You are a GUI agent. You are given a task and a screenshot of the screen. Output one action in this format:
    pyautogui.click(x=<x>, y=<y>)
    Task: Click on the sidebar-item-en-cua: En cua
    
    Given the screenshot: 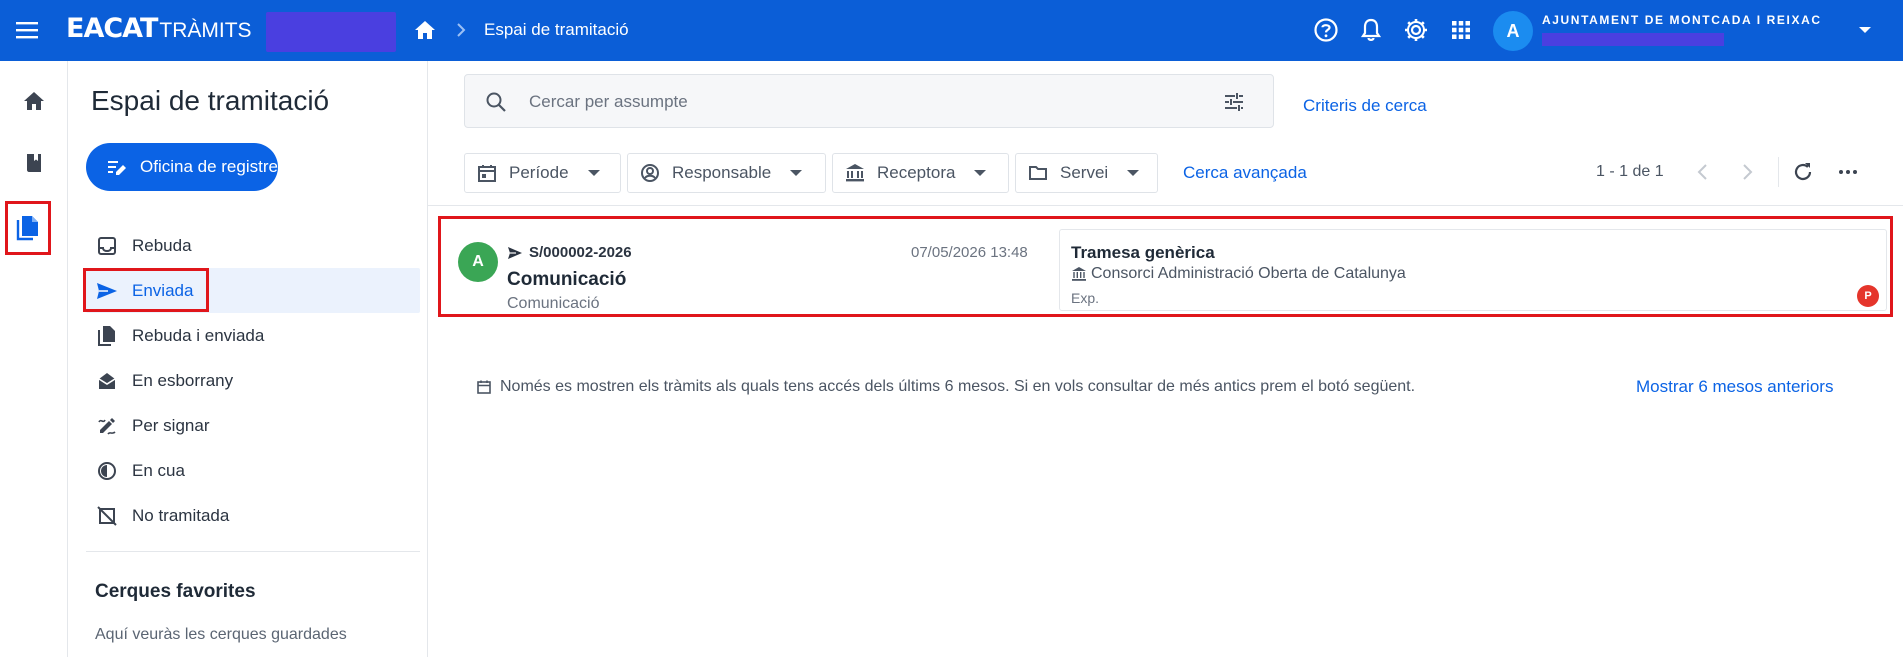 What is the action you would take?
    pyautogui.click(x=253, y=470)
    